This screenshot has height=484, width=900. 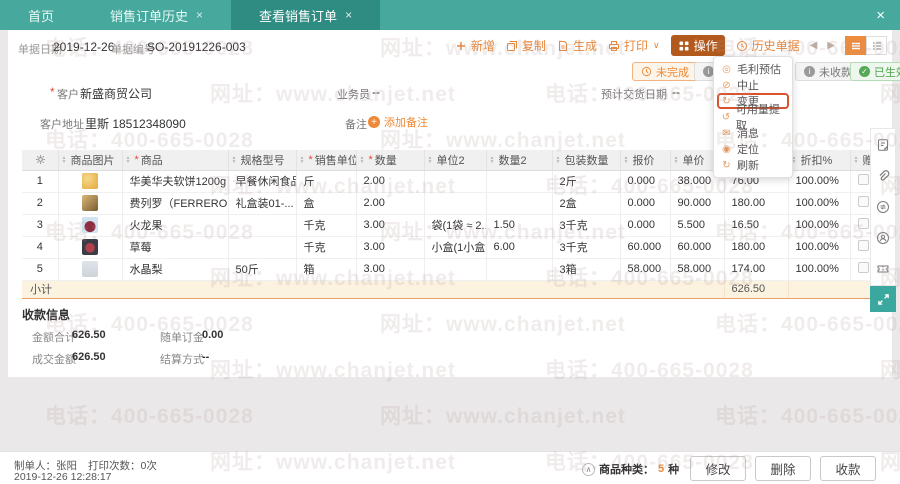 What do you see at coordinates (262, 181) in the screenshot?
I see `cell-spec: 早餐休闲食品` at bounding box center [262, 181].